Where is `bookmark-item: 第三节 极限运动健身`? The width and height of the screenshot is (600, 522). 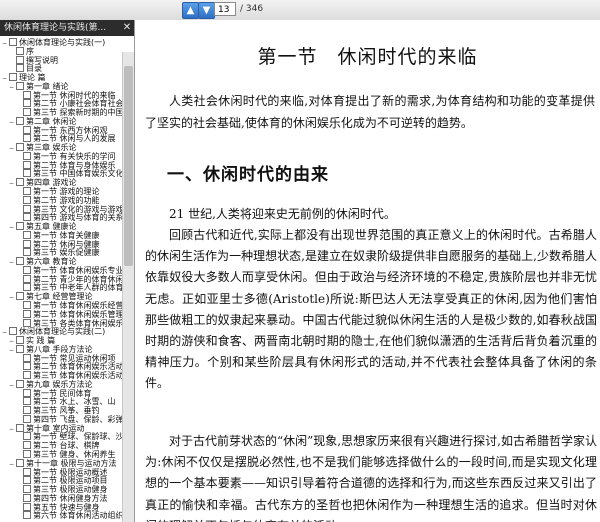 bookmark-item: 第三节 极限运动健身 is located at coordinates (61, 489).